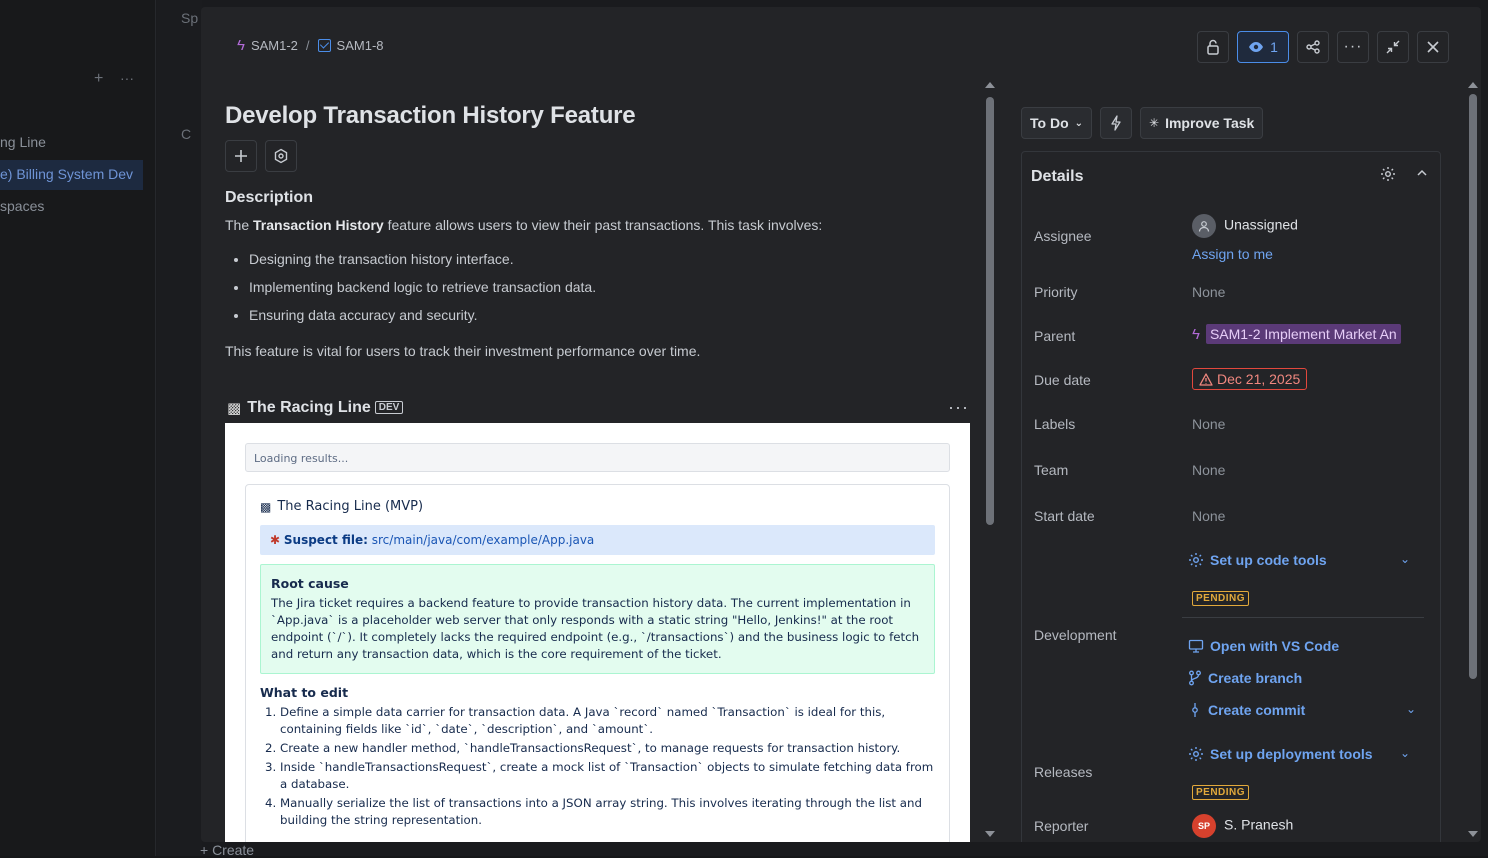 This screenshot has width=1488, height=858. Describe the element at coordinates (1263, 47) in the screenshot. I see `watch-button: 1` at that location.